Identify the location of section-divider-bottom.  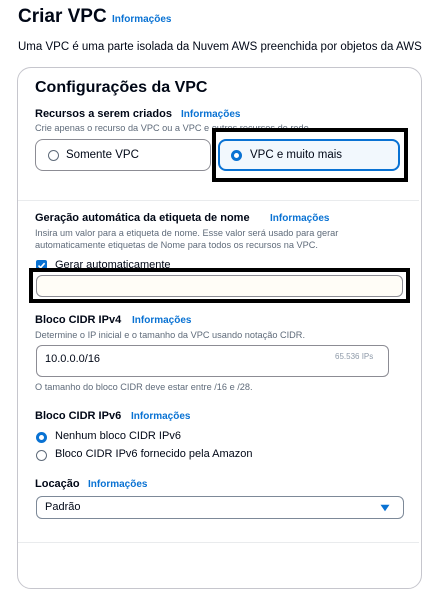
(218, 542).